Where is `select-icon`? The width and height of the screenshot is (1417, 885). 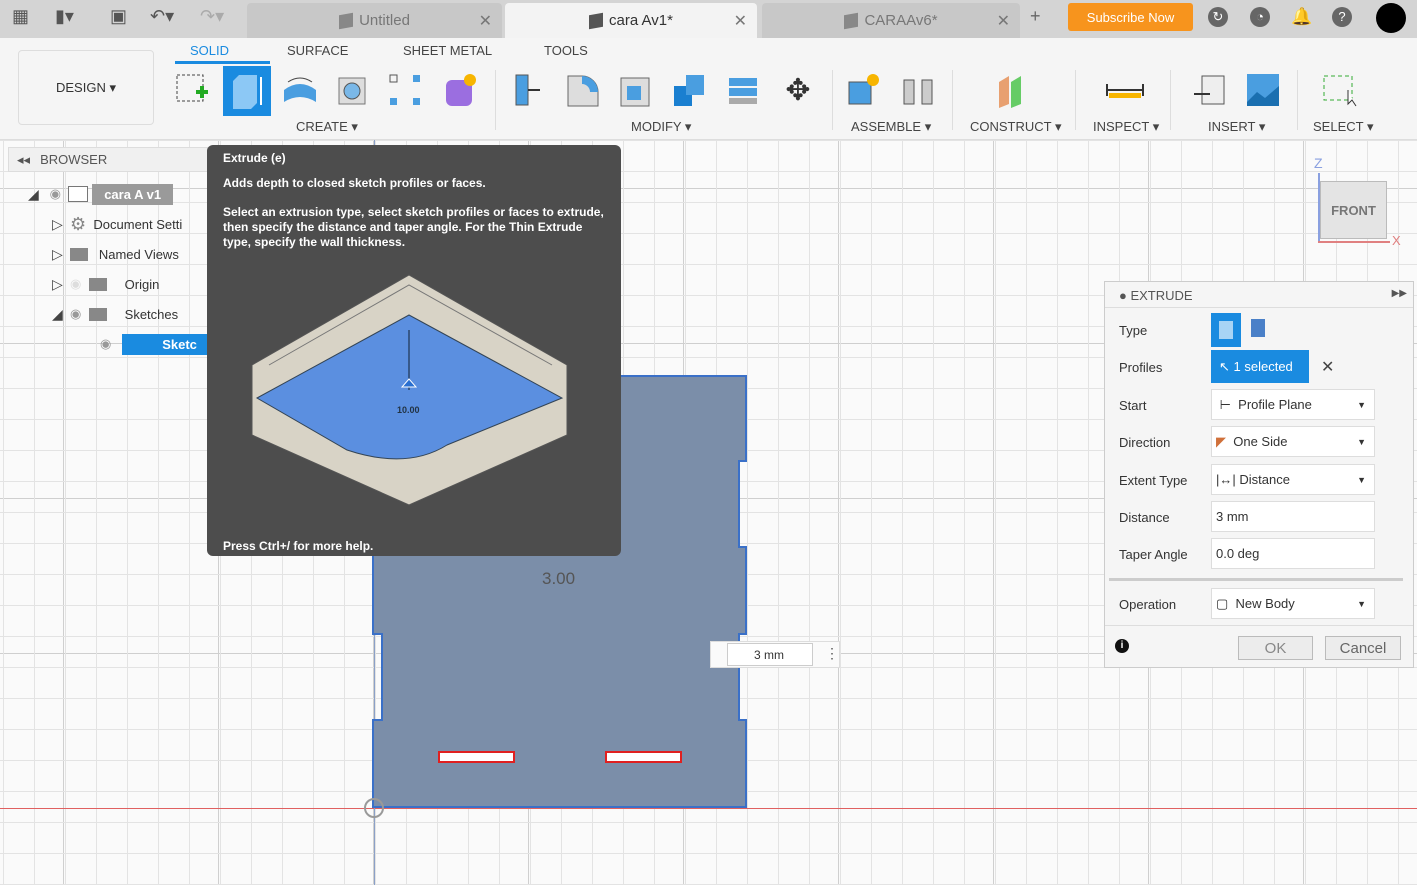 select-icon is located at coordinates (1340, 90).